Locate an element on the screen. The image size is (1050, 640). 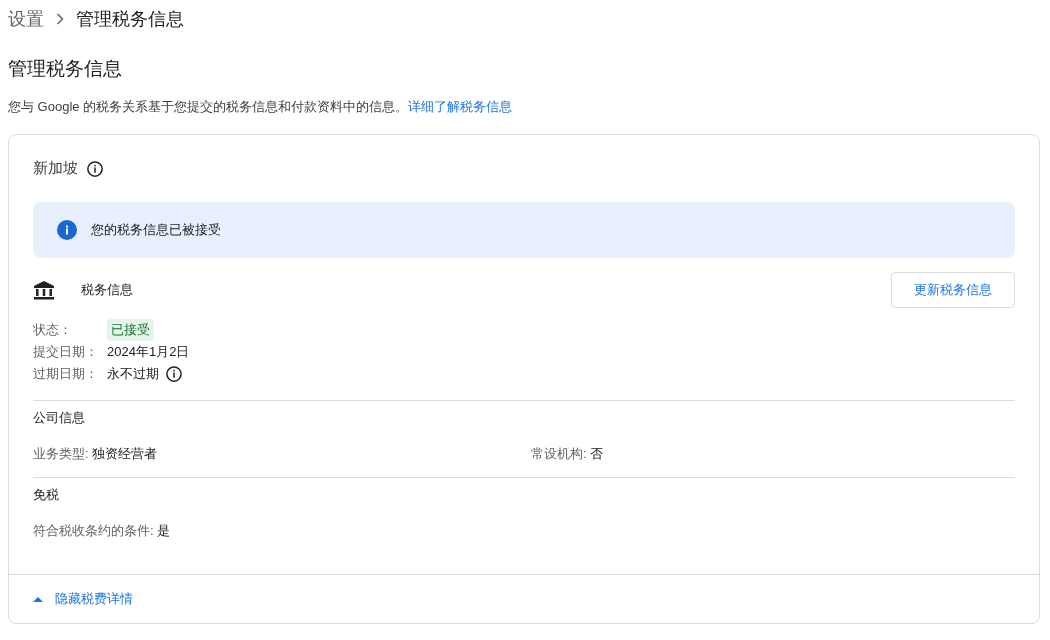
description-text: 您与 Google 的税务关系基于您提交的税务信息和付款资料中的信息。详细了解税务信息 is located at coordinates (261, 107).